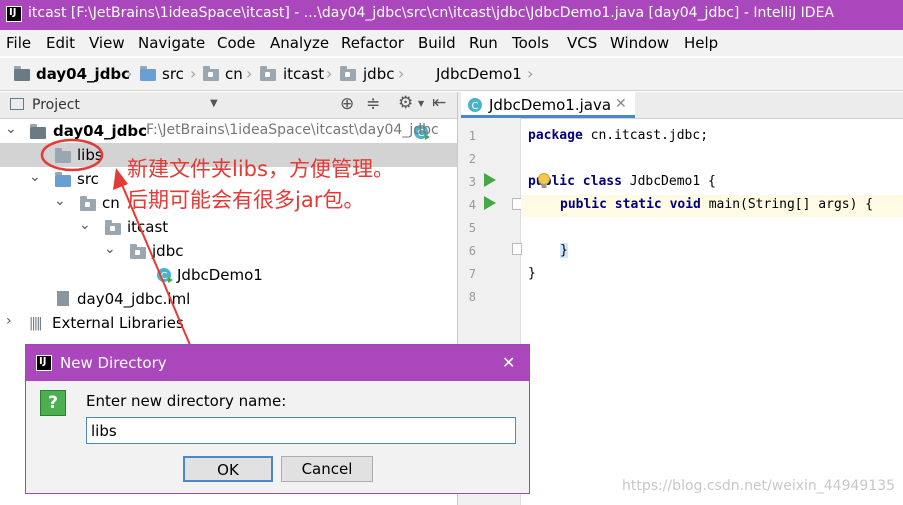  Describe the element at coordinates (639, 43) in the screenshot. I see `menu-window: Window` at that location.